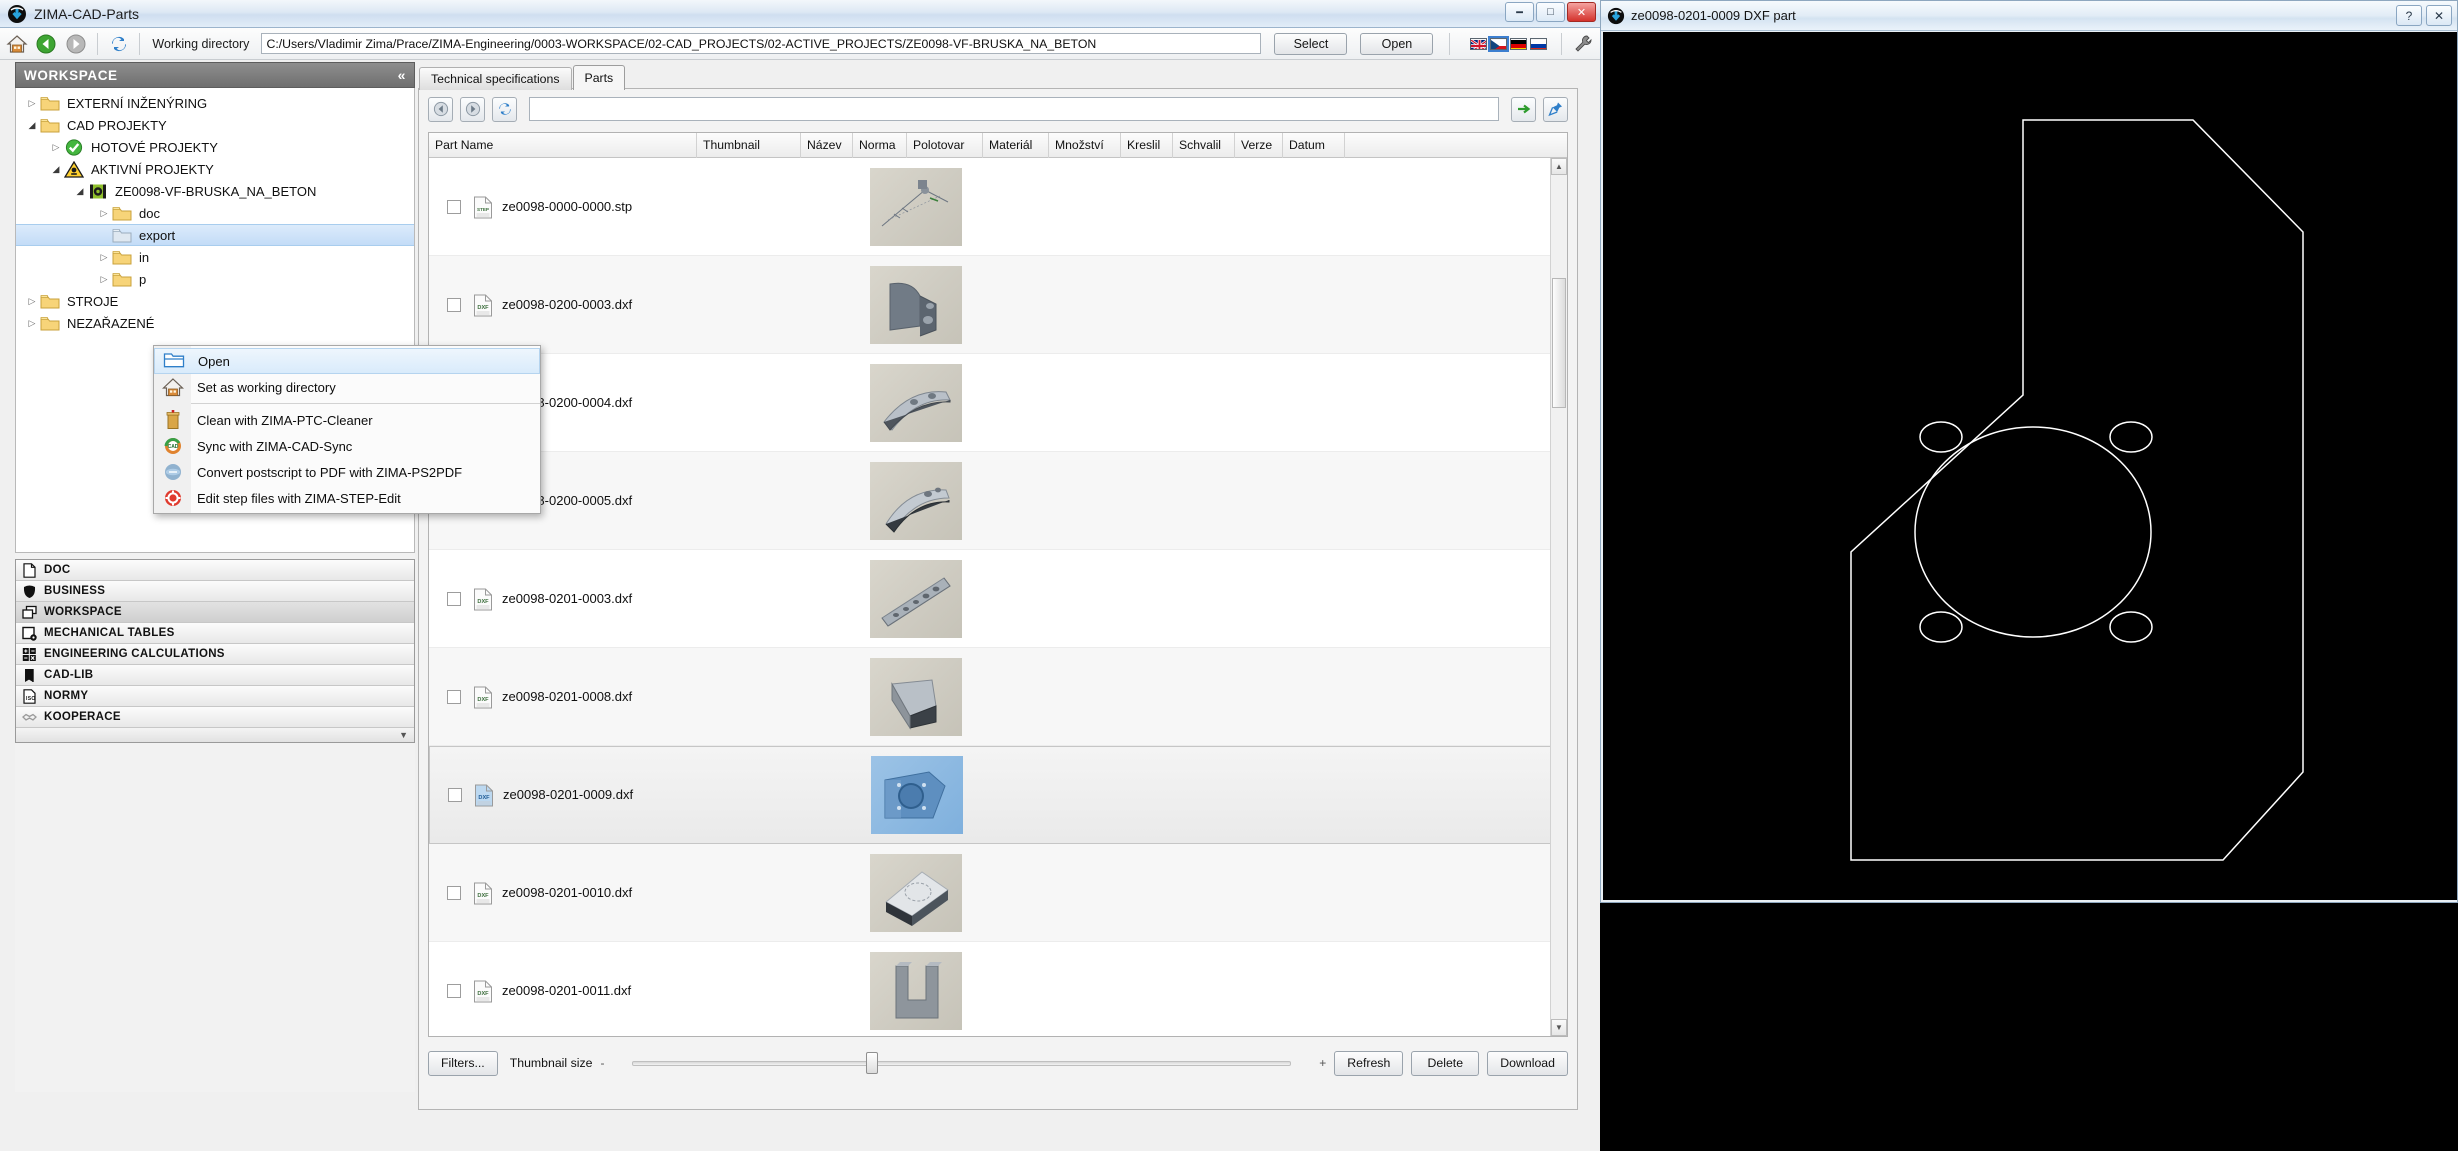 This screenshot has width=2458, height=1151. Describe the element at coordinates (1499, 43) in the screenshot. I see `flag-czech` at that location.